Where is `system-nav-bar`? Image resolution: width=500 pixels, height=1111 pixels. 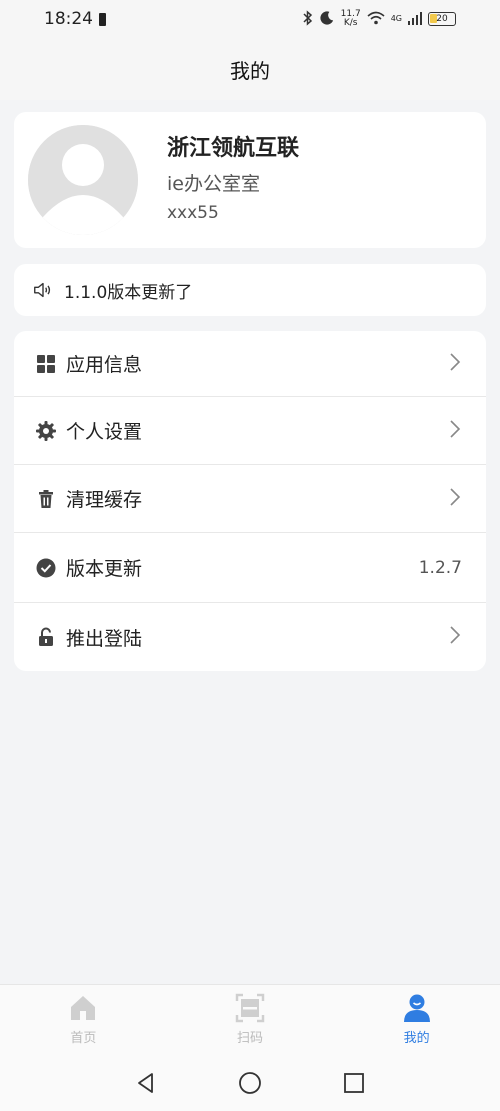
system-nav-bar is located at coordinates (250, 1082).